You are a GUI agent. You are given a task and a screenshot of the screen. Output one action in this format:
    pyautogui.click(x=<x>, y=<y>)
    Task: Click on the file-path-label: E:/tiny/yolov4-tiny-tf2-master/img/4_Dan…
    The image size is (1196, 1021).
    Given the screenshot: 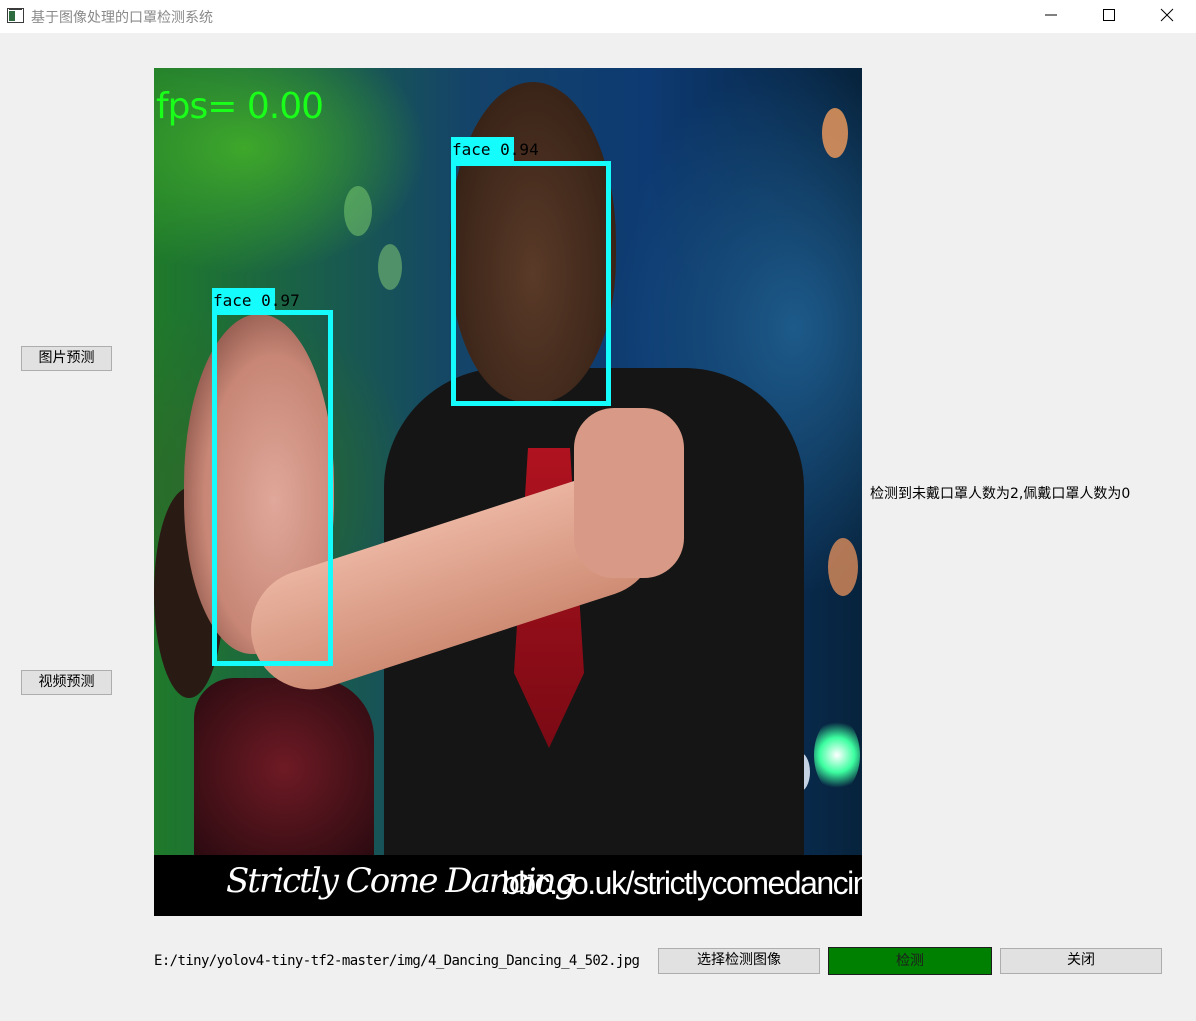 What is the action you would take?
    pyautogui.click(x=397, y=961)
    